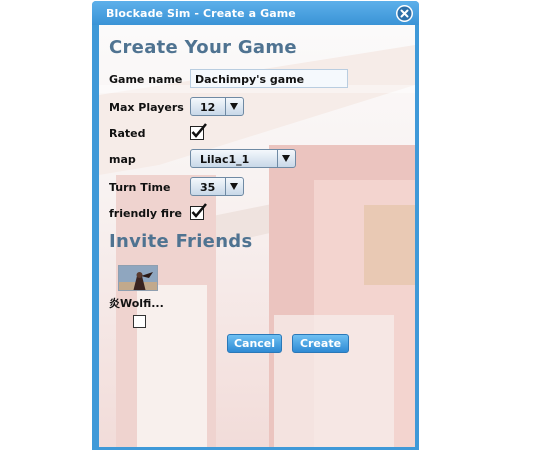  What do you see at coordinates (217, 106) in the screenshot?
I see `max-players-select: 12` at bounding box center [217, 106].